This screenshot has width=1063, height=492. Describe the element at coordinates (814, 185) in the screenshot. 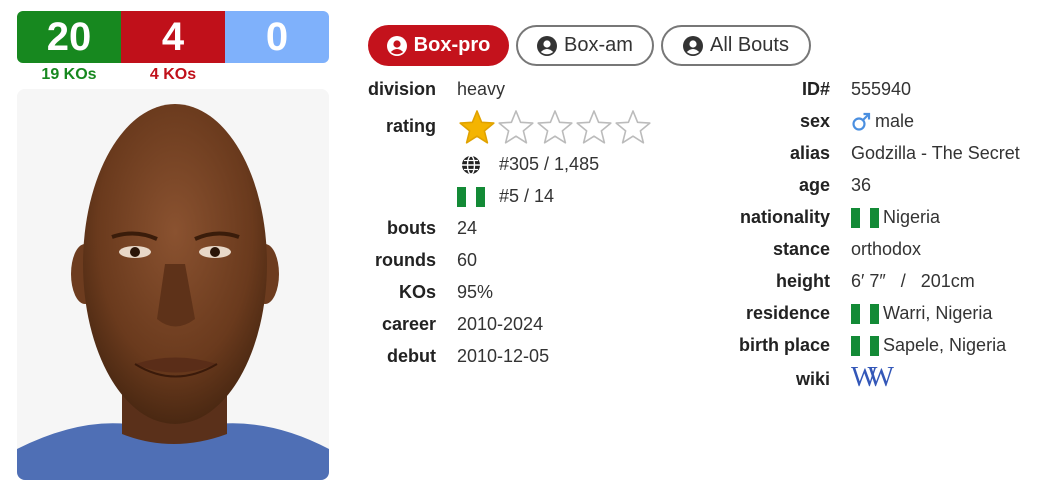

I see `age-label: age` at that location.